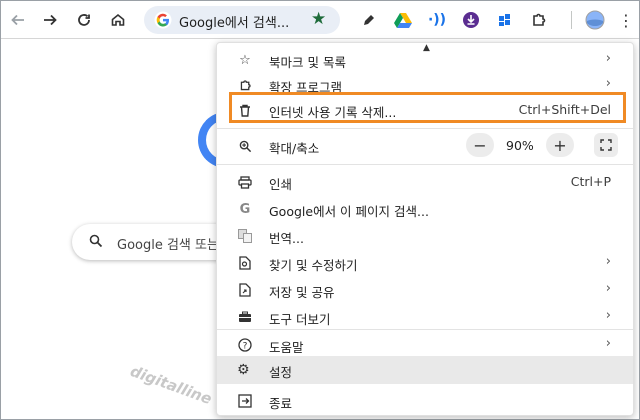 Image resolution: width=640 pixels, height=420 pixels. What do you see at coordinates (281, 372) in the screenshot?
I see `menu-label: 설정` at bounding box center [281, 372].